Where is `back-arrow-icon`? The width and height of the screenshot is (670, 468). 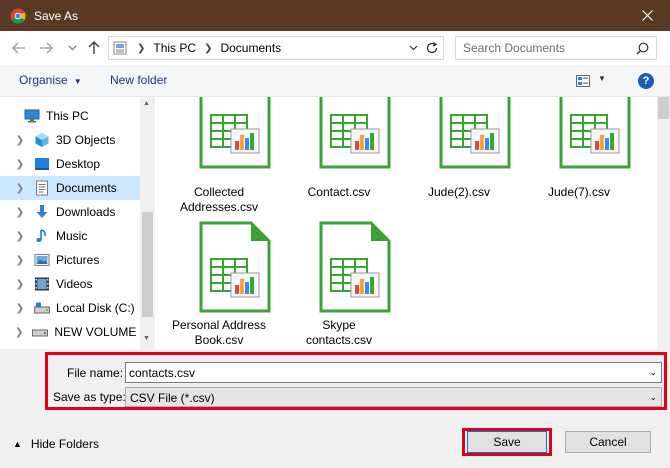
back-arrow-icon is located at coordinates (18, 48).